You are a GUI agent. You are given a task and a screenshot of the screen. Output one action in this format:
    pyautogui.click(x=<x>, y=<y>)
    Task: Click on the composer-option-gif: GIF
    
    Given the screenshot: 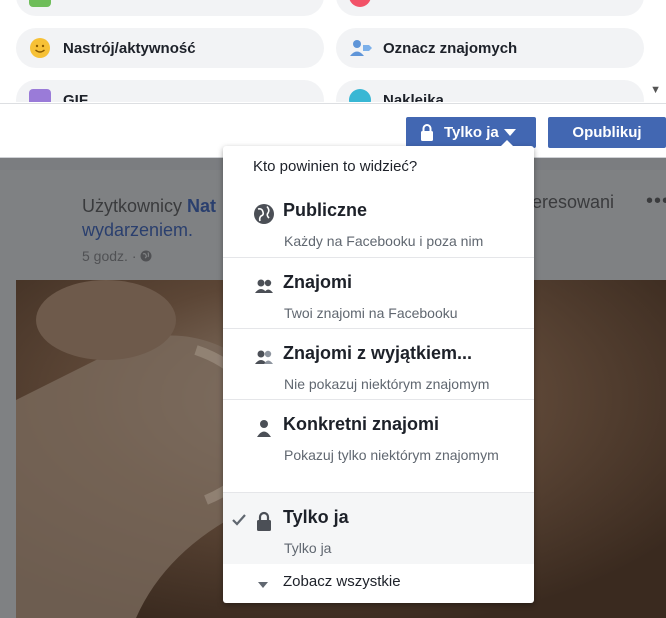 What is the action you would take?
    pyautogui.click(x=170, y=91)
    